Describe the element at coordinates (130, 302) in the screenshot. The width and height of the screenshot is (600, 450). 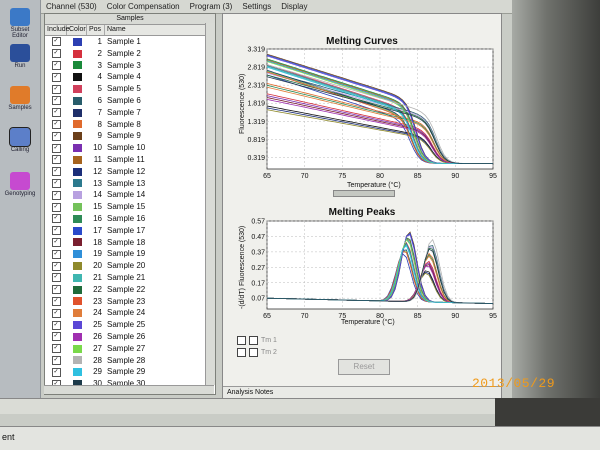
I see `sample-row: ✓ 23 Sample 23` at that location.